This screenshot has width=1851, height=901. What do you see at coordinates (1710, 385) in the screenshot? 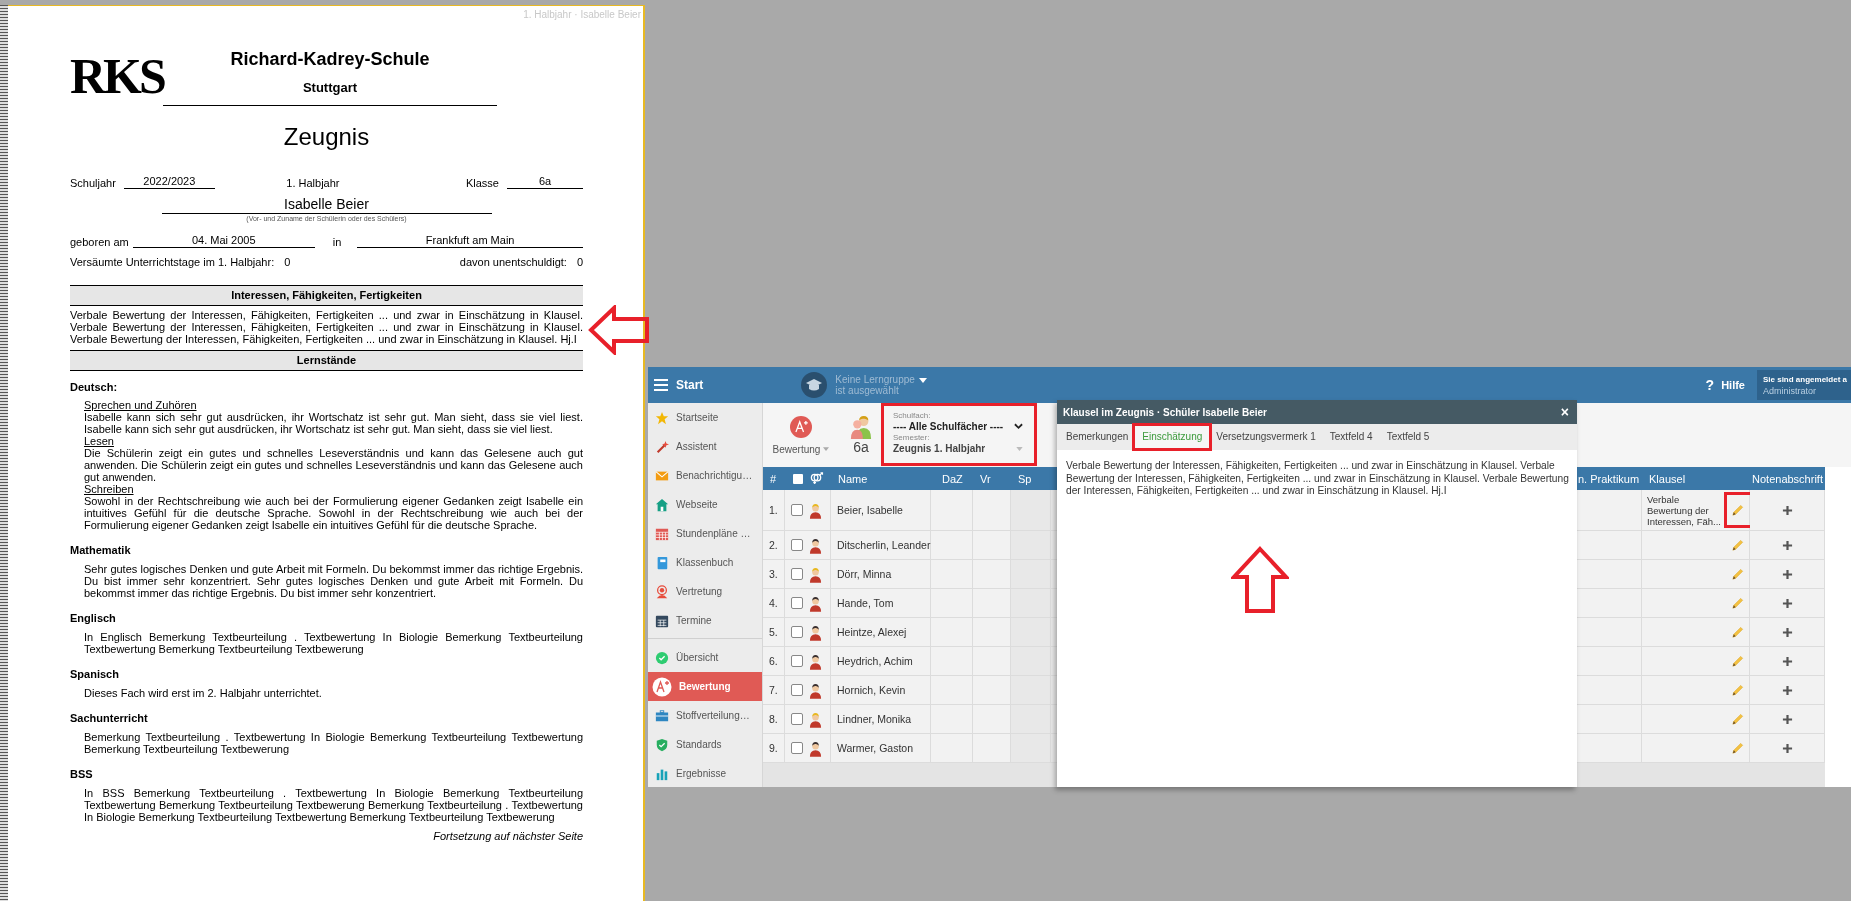
I see `help-icon: ?` at bounding box center [1710, 385].